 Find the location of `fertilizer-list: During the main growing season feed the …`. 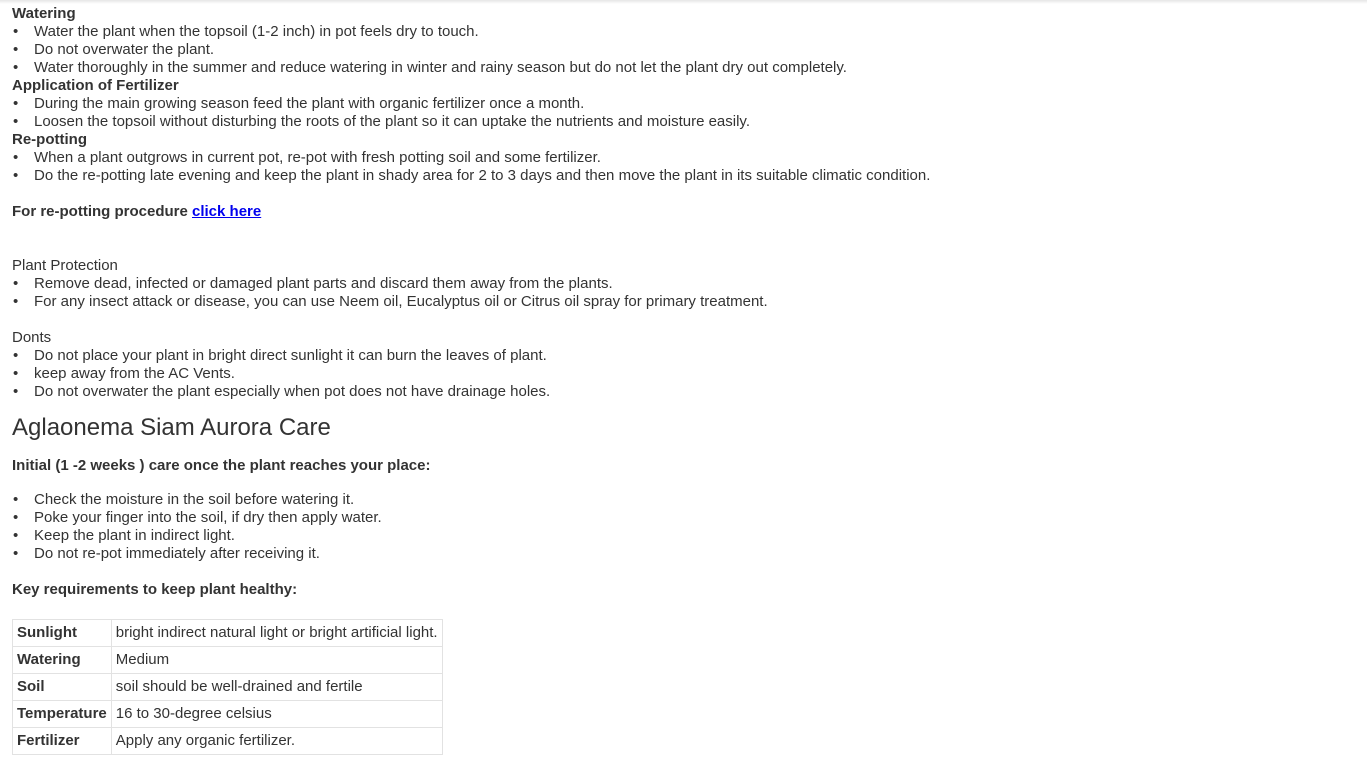

fertilizer-list: During the main growing season feed the … is located at coordinates (682, 113).